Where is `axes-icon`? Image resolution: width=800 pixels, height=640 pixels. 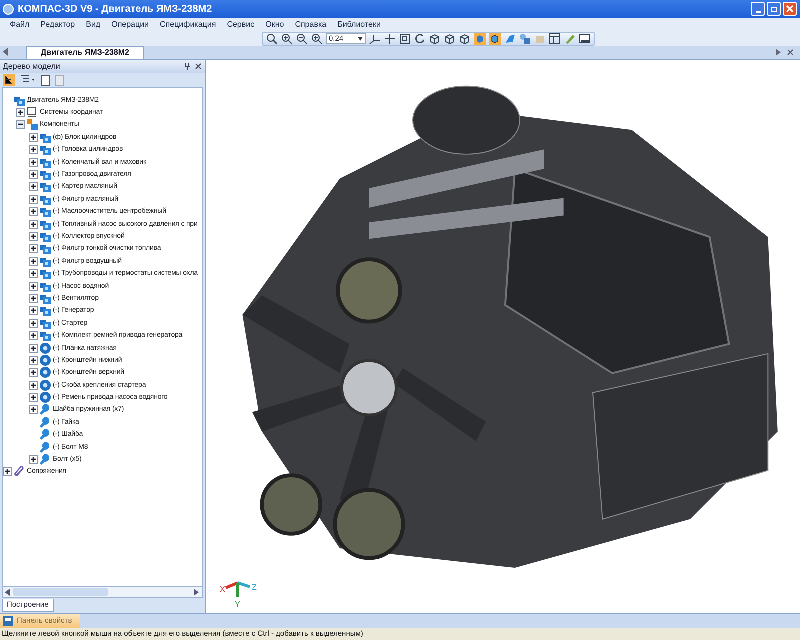 axes-icon is located at coordinates (375, 38).